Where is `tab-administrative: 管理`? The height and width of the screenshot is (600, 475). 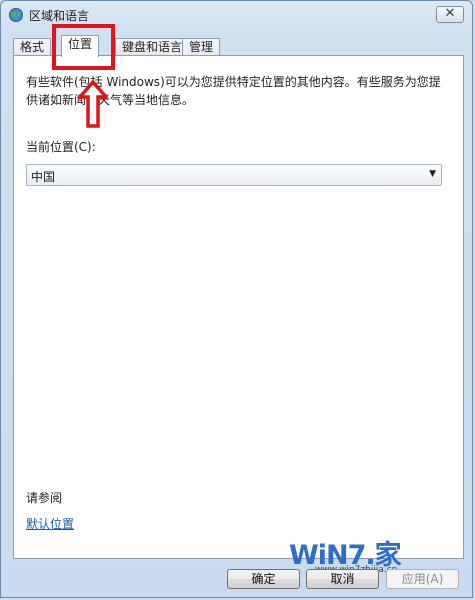
tab-administrative: 管理 is located at coordinates (201, 47).